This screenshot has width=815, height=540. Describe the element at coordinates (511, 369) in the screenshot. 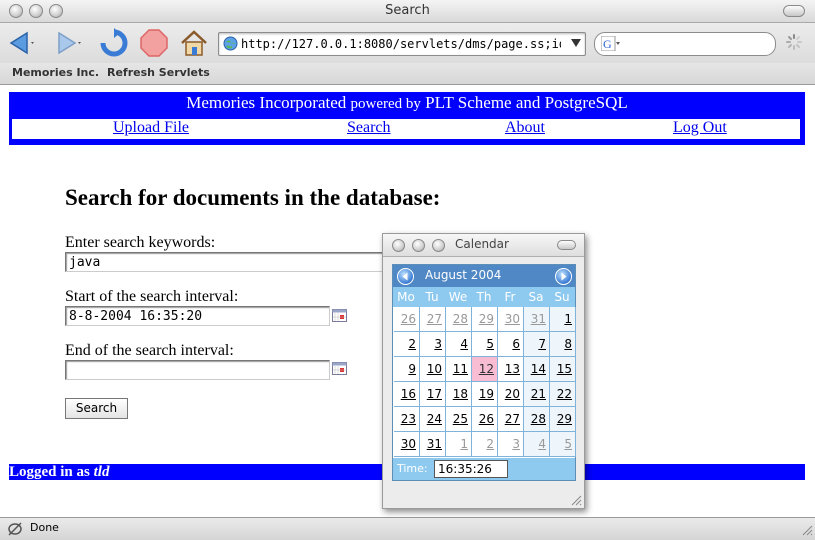

I see `calendar-day: 13` at that location.